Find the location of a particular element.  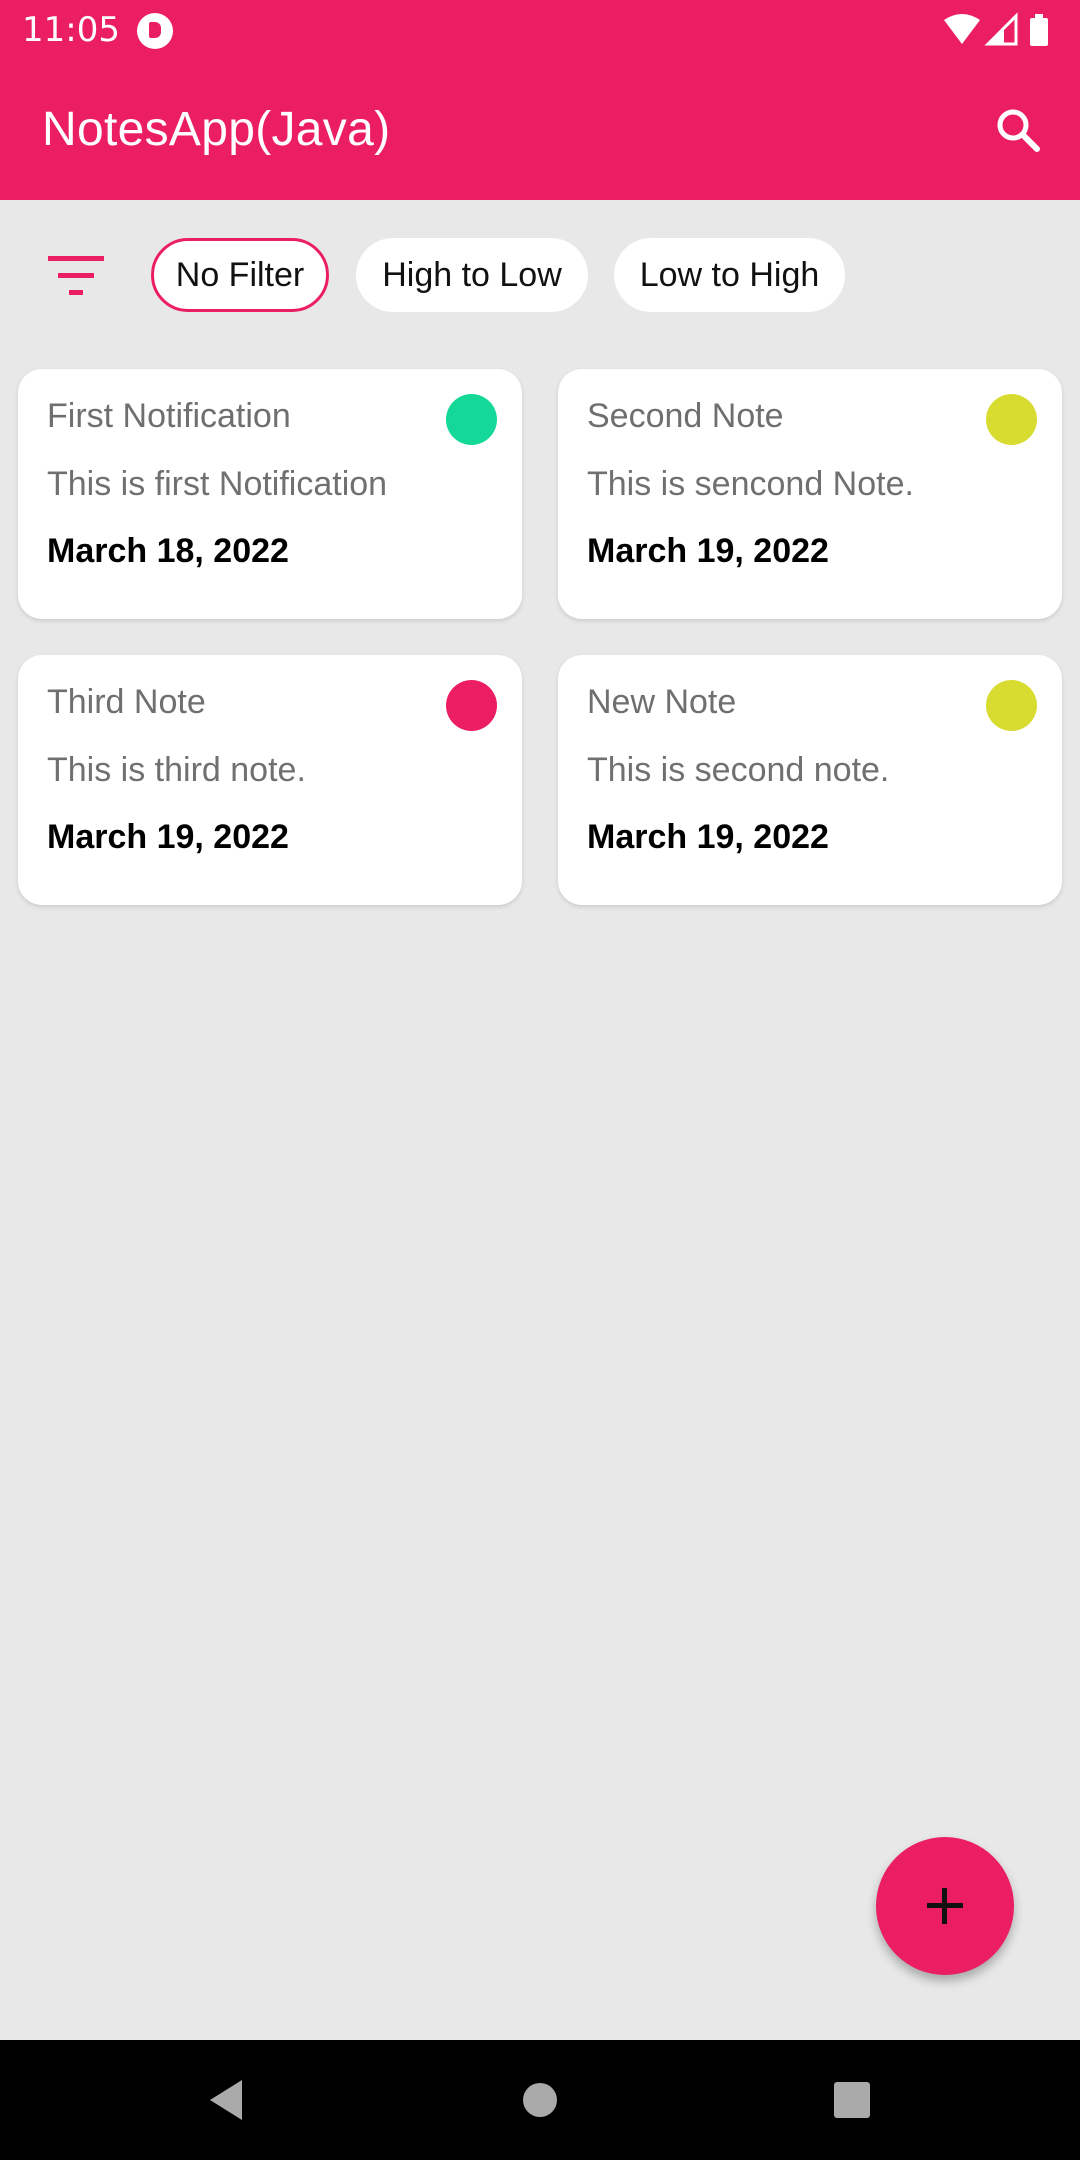

note-body: This is first Notification is located at coordinates (217, 484).